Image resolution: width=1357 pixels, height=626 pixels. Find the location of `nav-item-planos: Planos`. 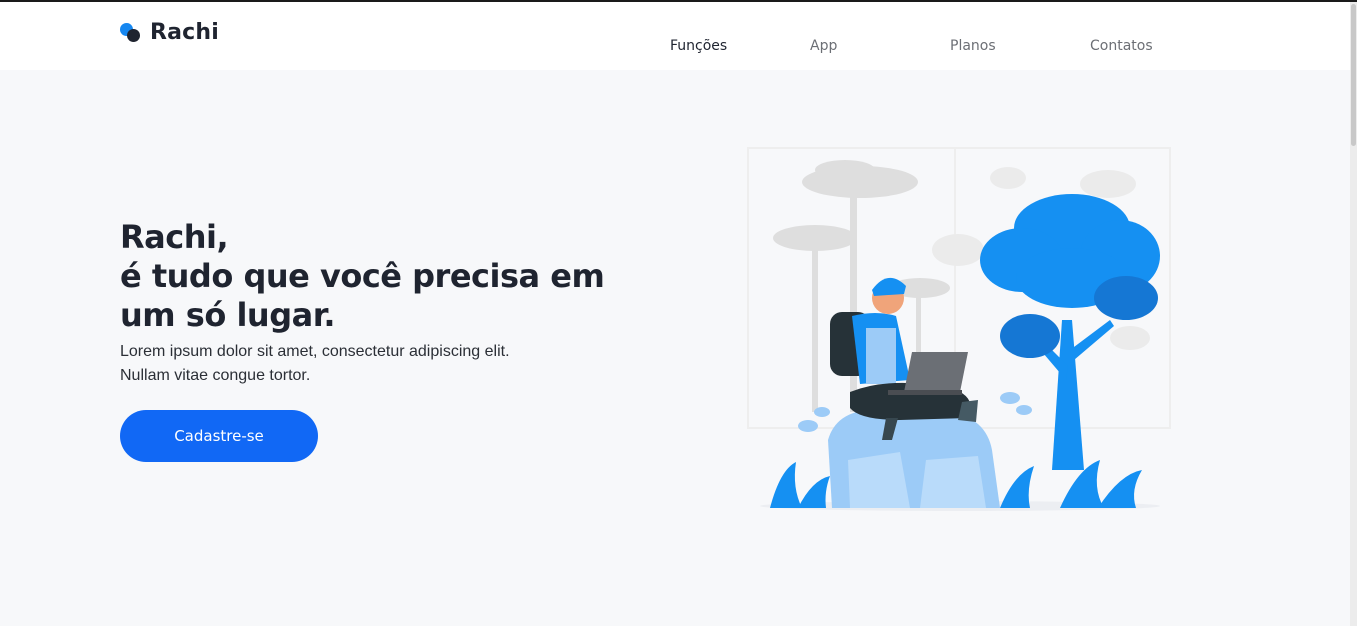

nav-item-planos: Planos is located at coordinates (973, 46).